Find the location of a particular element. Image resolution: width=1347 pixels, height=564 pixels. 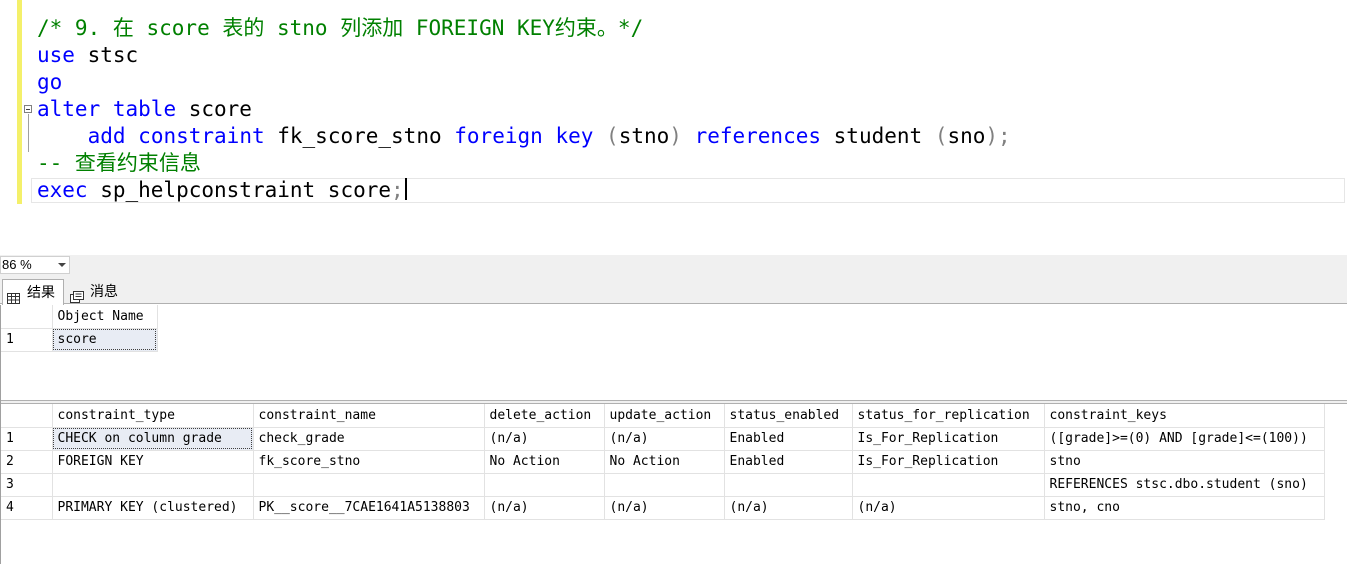

column-header: update_action is located at coordinates (664, 416).